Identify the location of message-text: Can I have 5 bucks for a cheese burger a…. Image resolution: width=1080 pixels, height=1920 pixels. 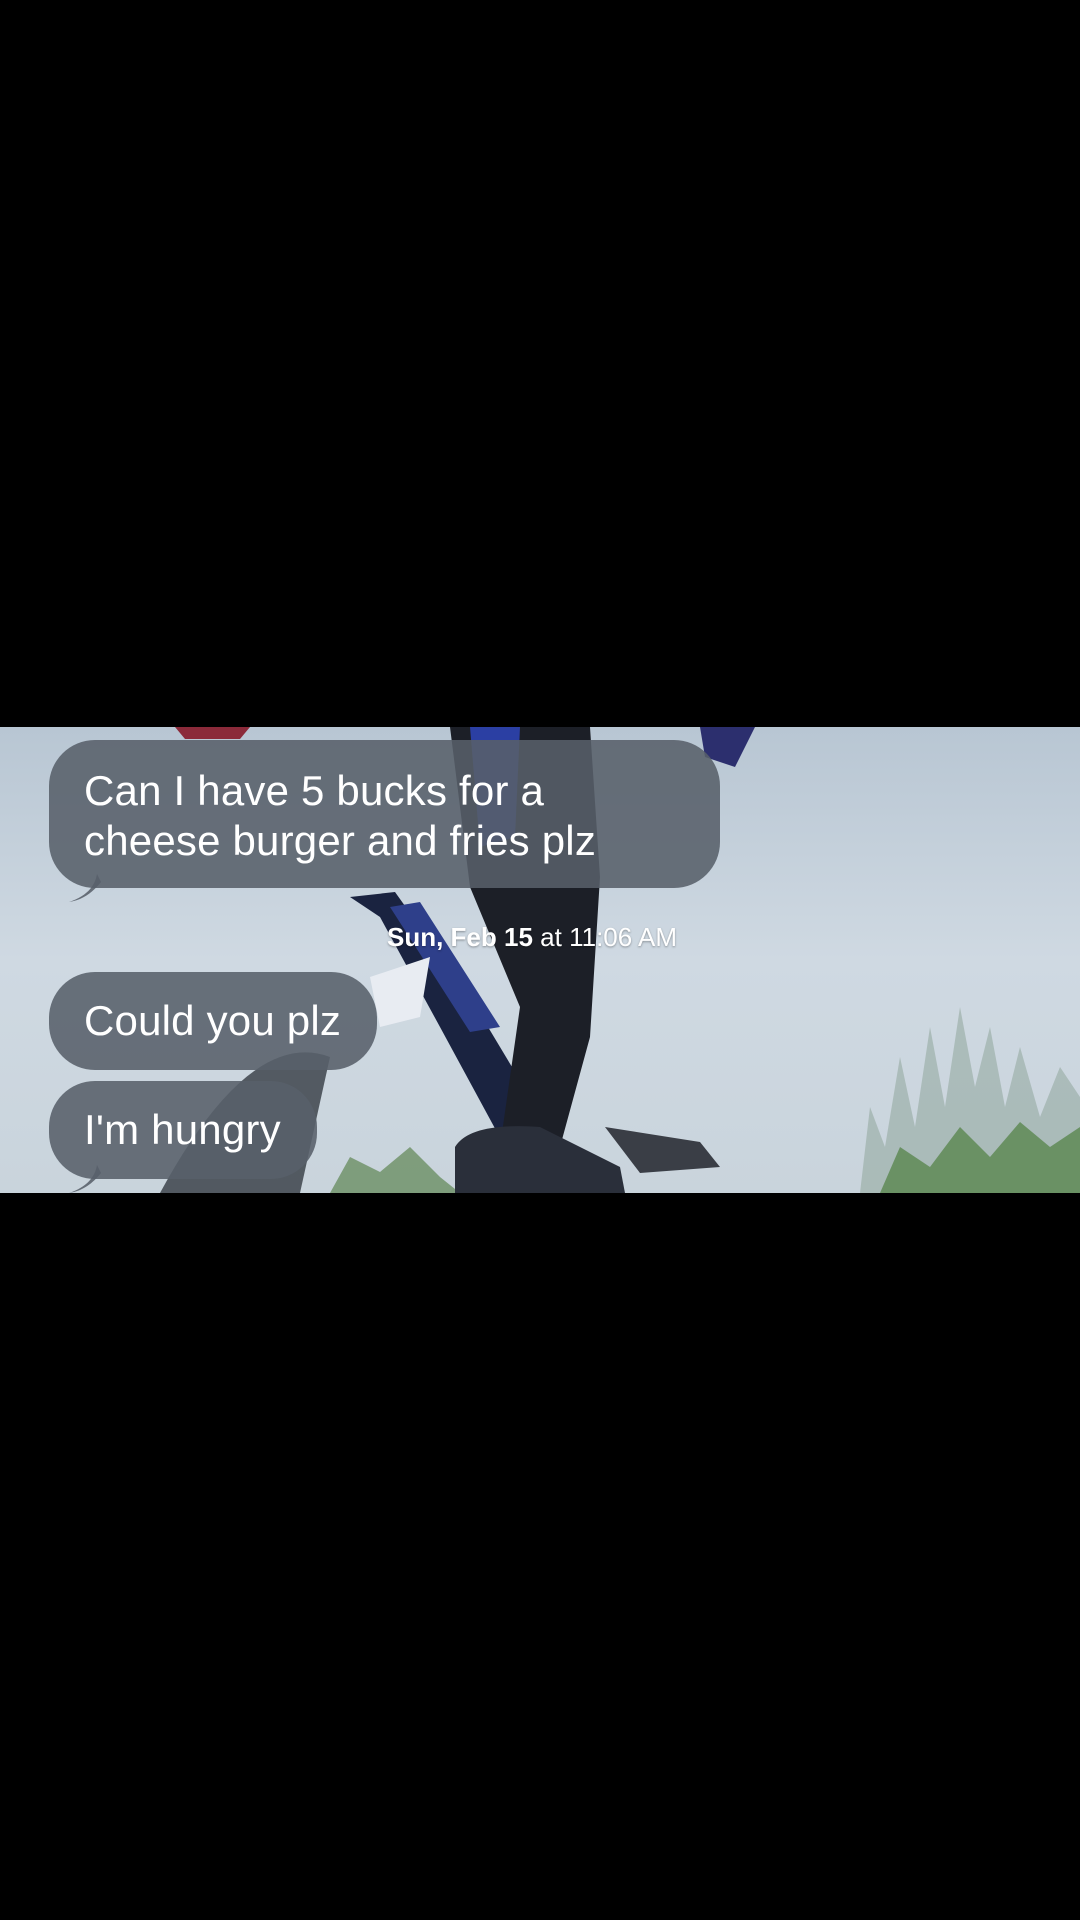
(340, 815).